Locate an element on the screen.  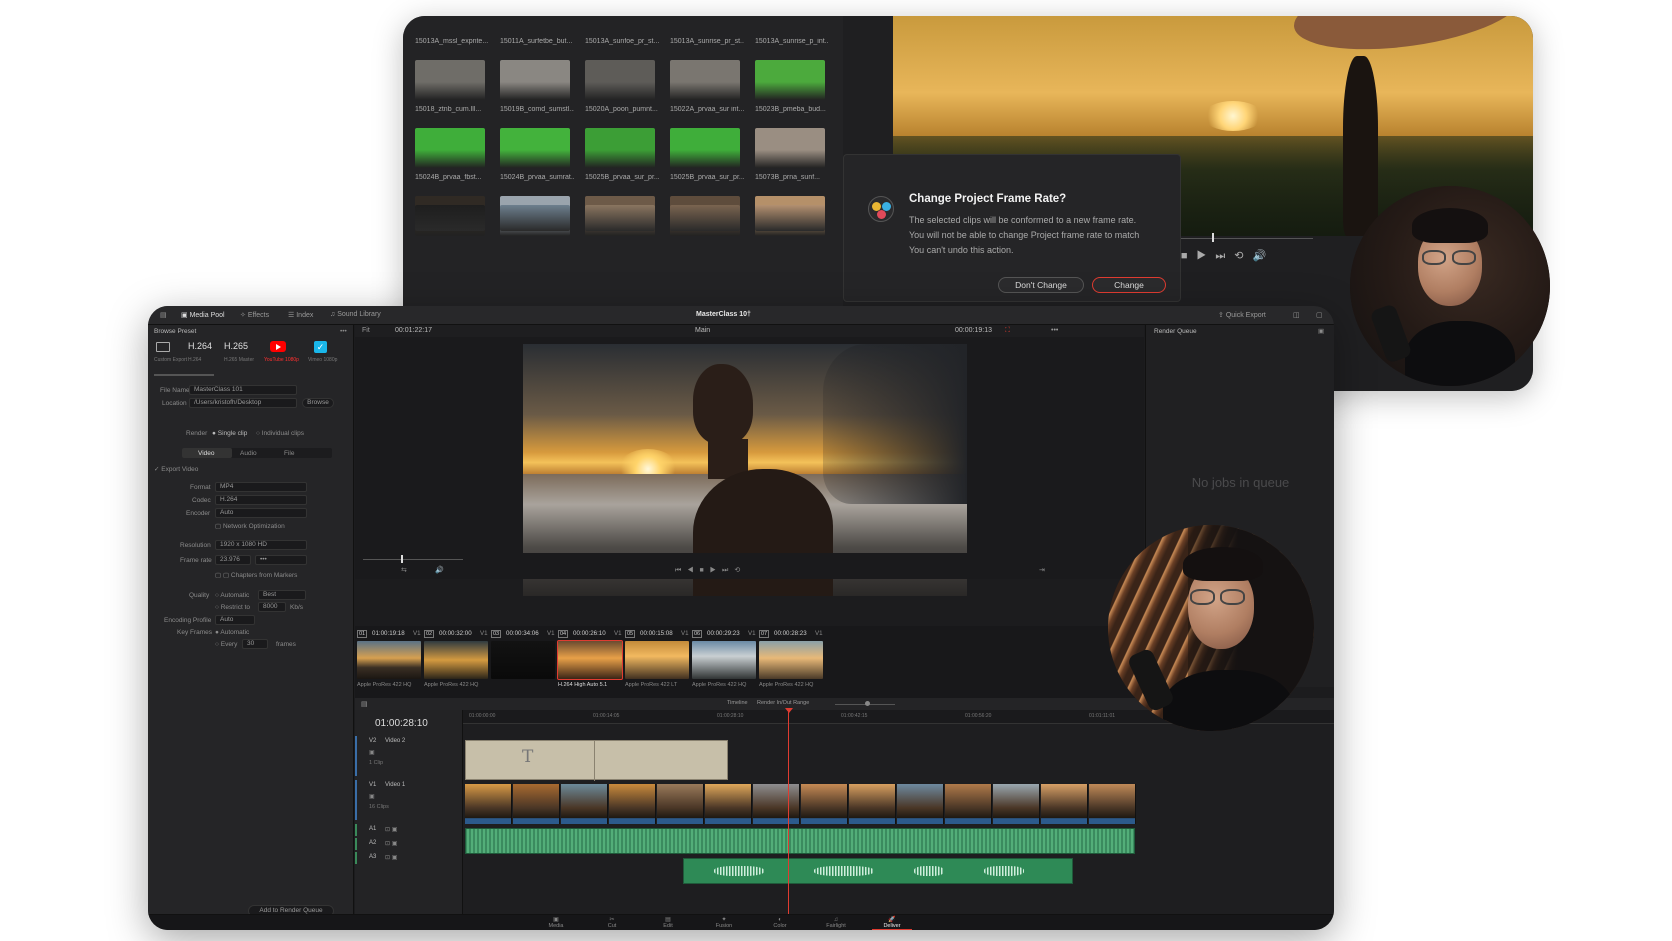
encoding-profile-select: Auto is located at coordinates (235, 620).